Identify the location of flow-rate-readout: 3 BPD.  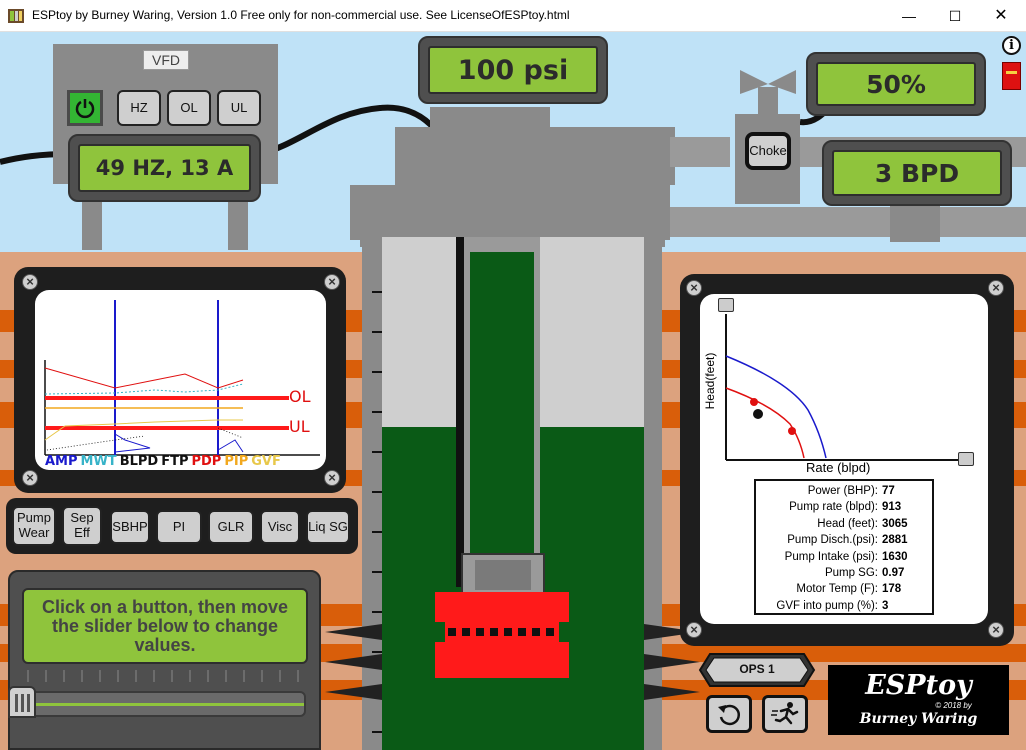
(917, 173).